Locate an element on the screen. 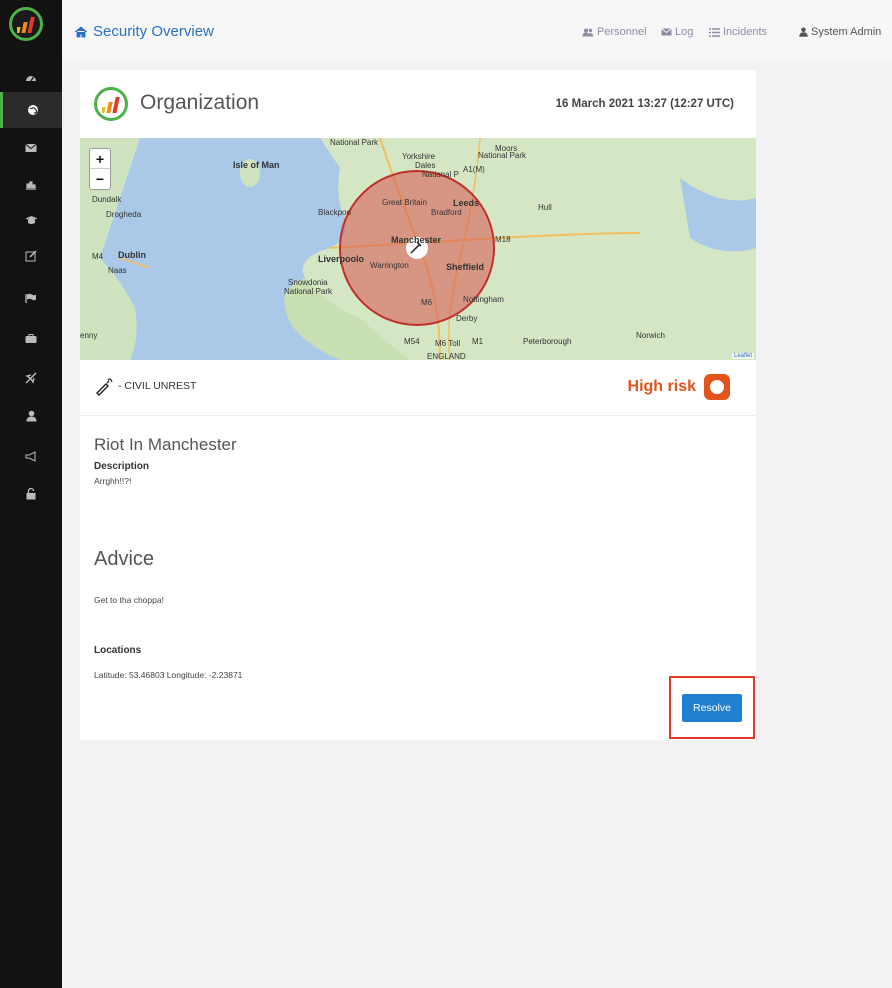 The height and width of the screenshot is (988, 892). sidebar-item-briefcase is located at coordinates (31, 338).